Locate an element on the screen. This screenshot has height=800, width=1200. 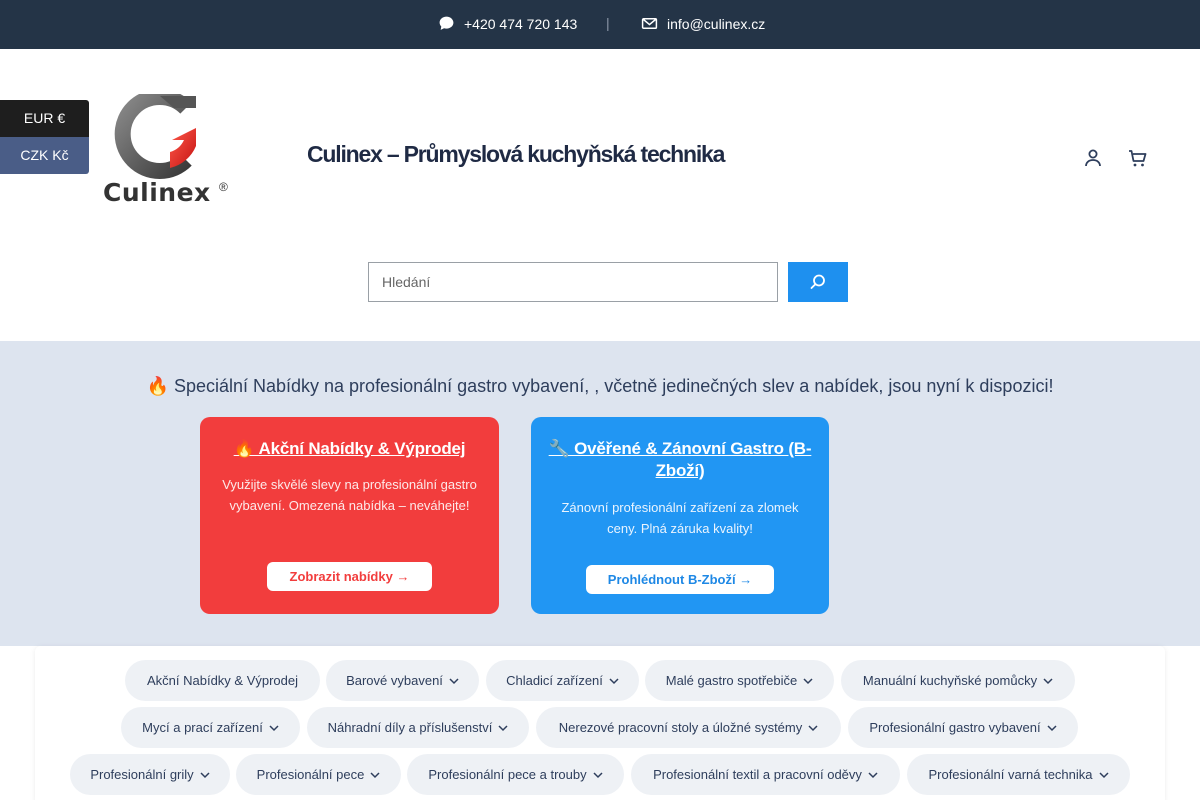
category-pill: Náhradní díly a příslušenství is located at coordinates (418, 727).